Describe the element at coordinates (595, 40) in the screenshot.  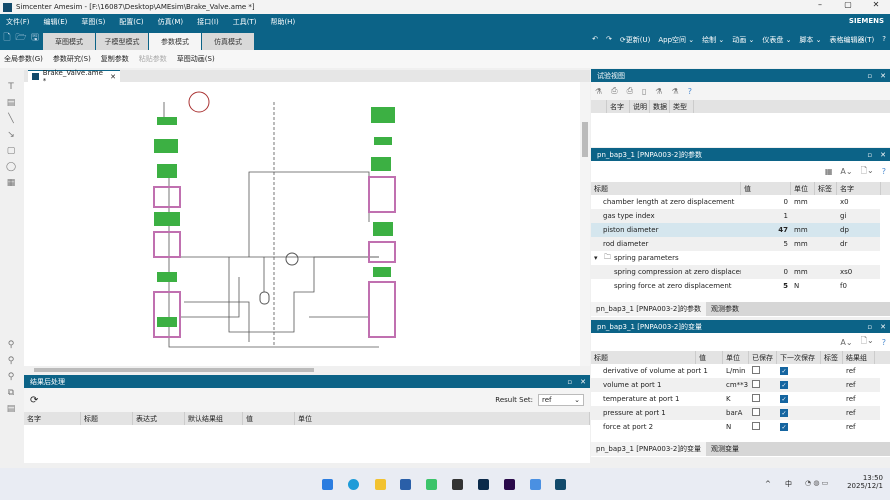
I see `undo-button: ↶` at that location.